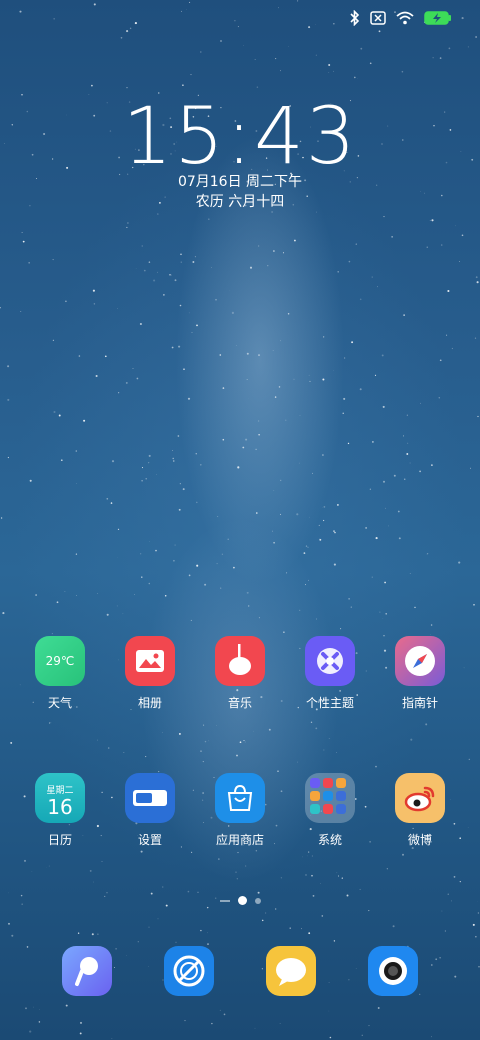  I want to click on minus-one-screen-indicator, so click(224, 900).